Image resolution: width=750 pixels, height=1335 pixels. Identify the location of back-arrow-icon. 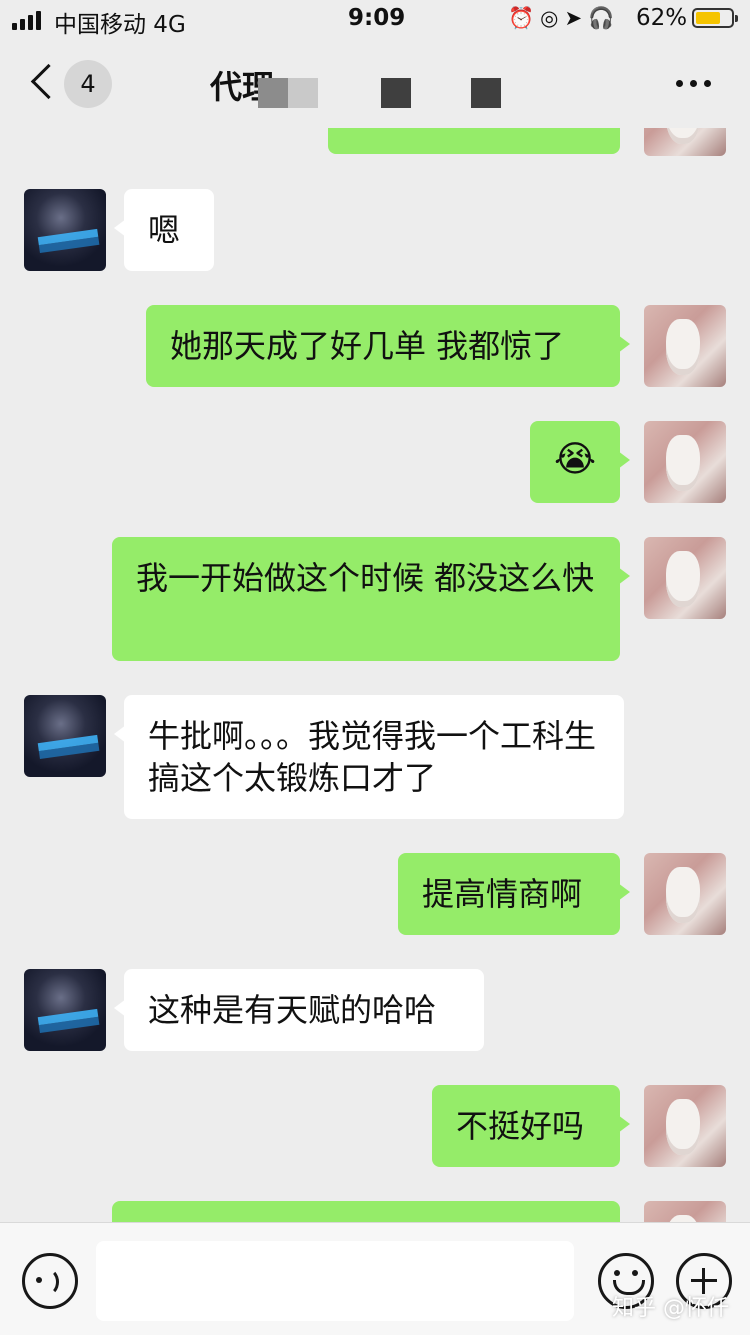
(44, 83).